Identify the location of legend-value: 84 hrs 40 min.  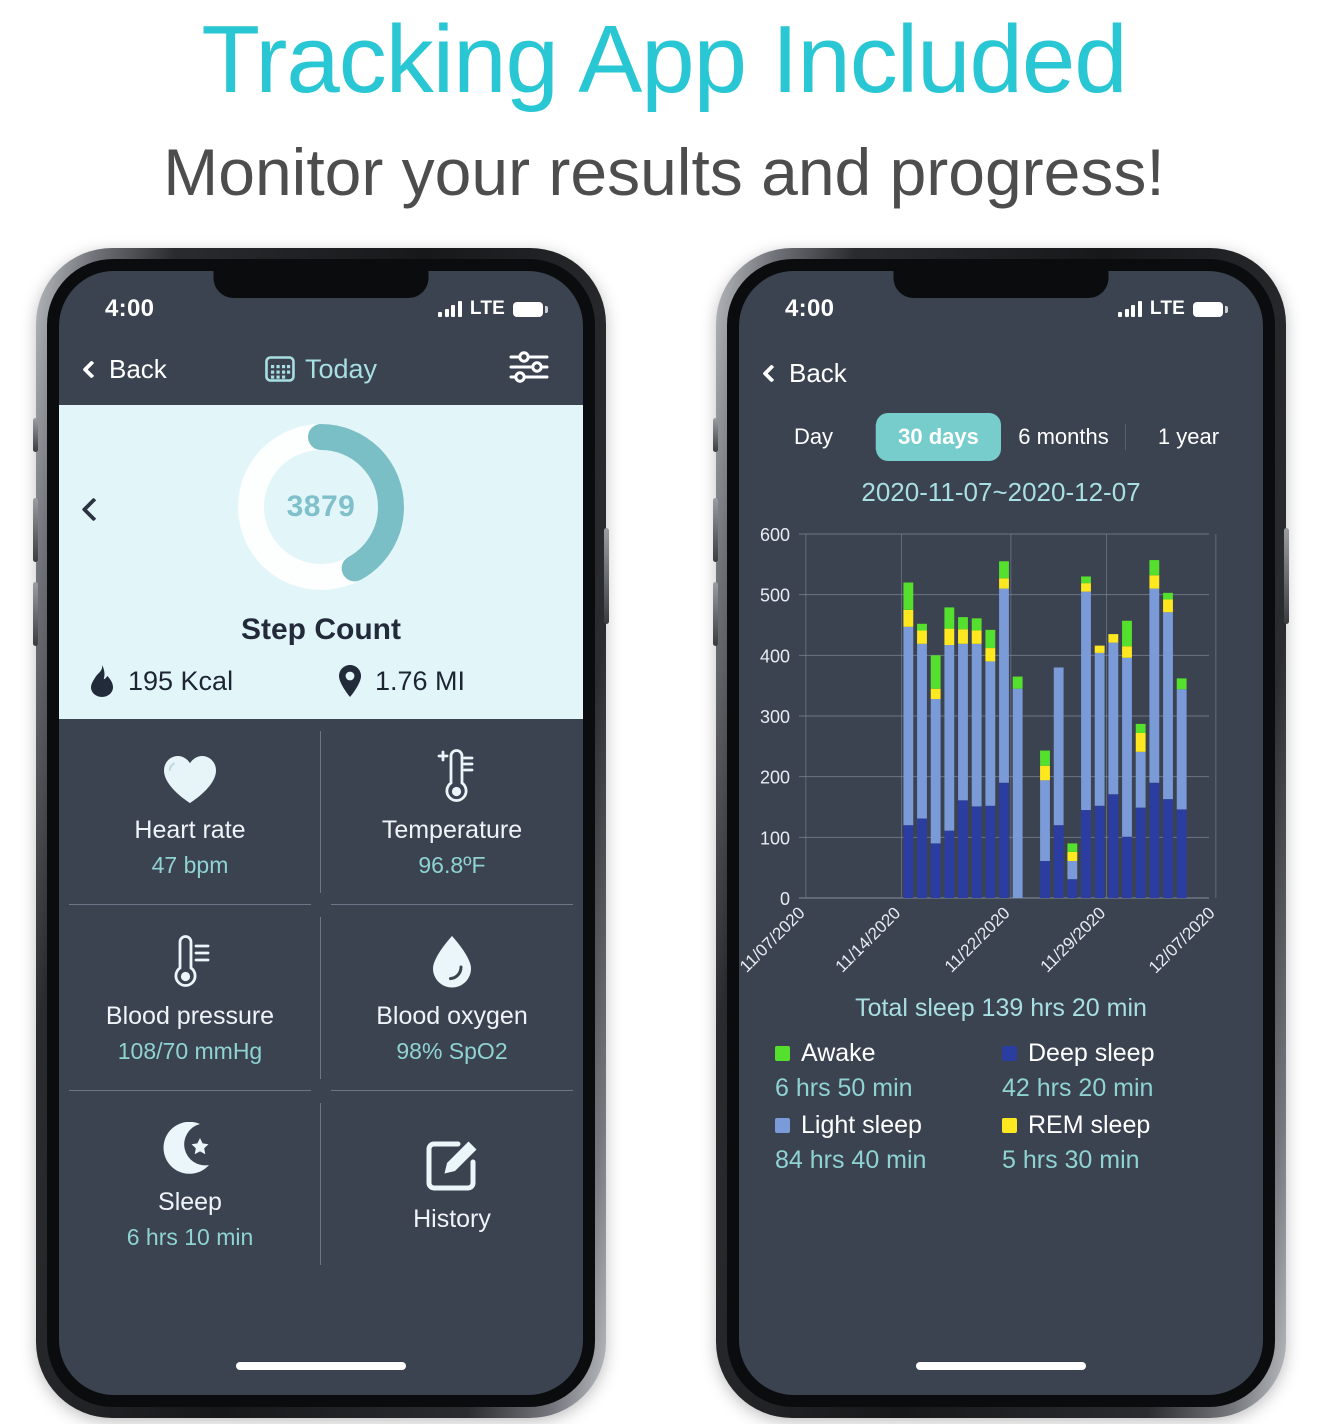
(851, 1160).